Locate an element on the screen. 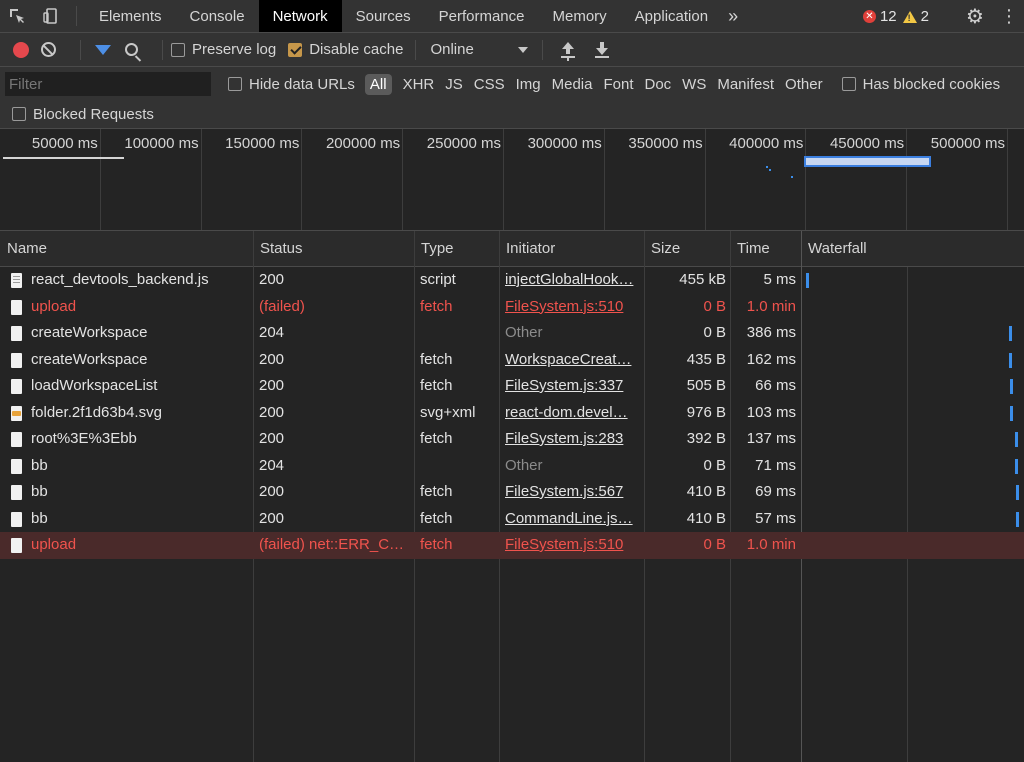 This screenshot has height=762, width=1024. cell-size: 435 B is located at coordinates (706, 359).